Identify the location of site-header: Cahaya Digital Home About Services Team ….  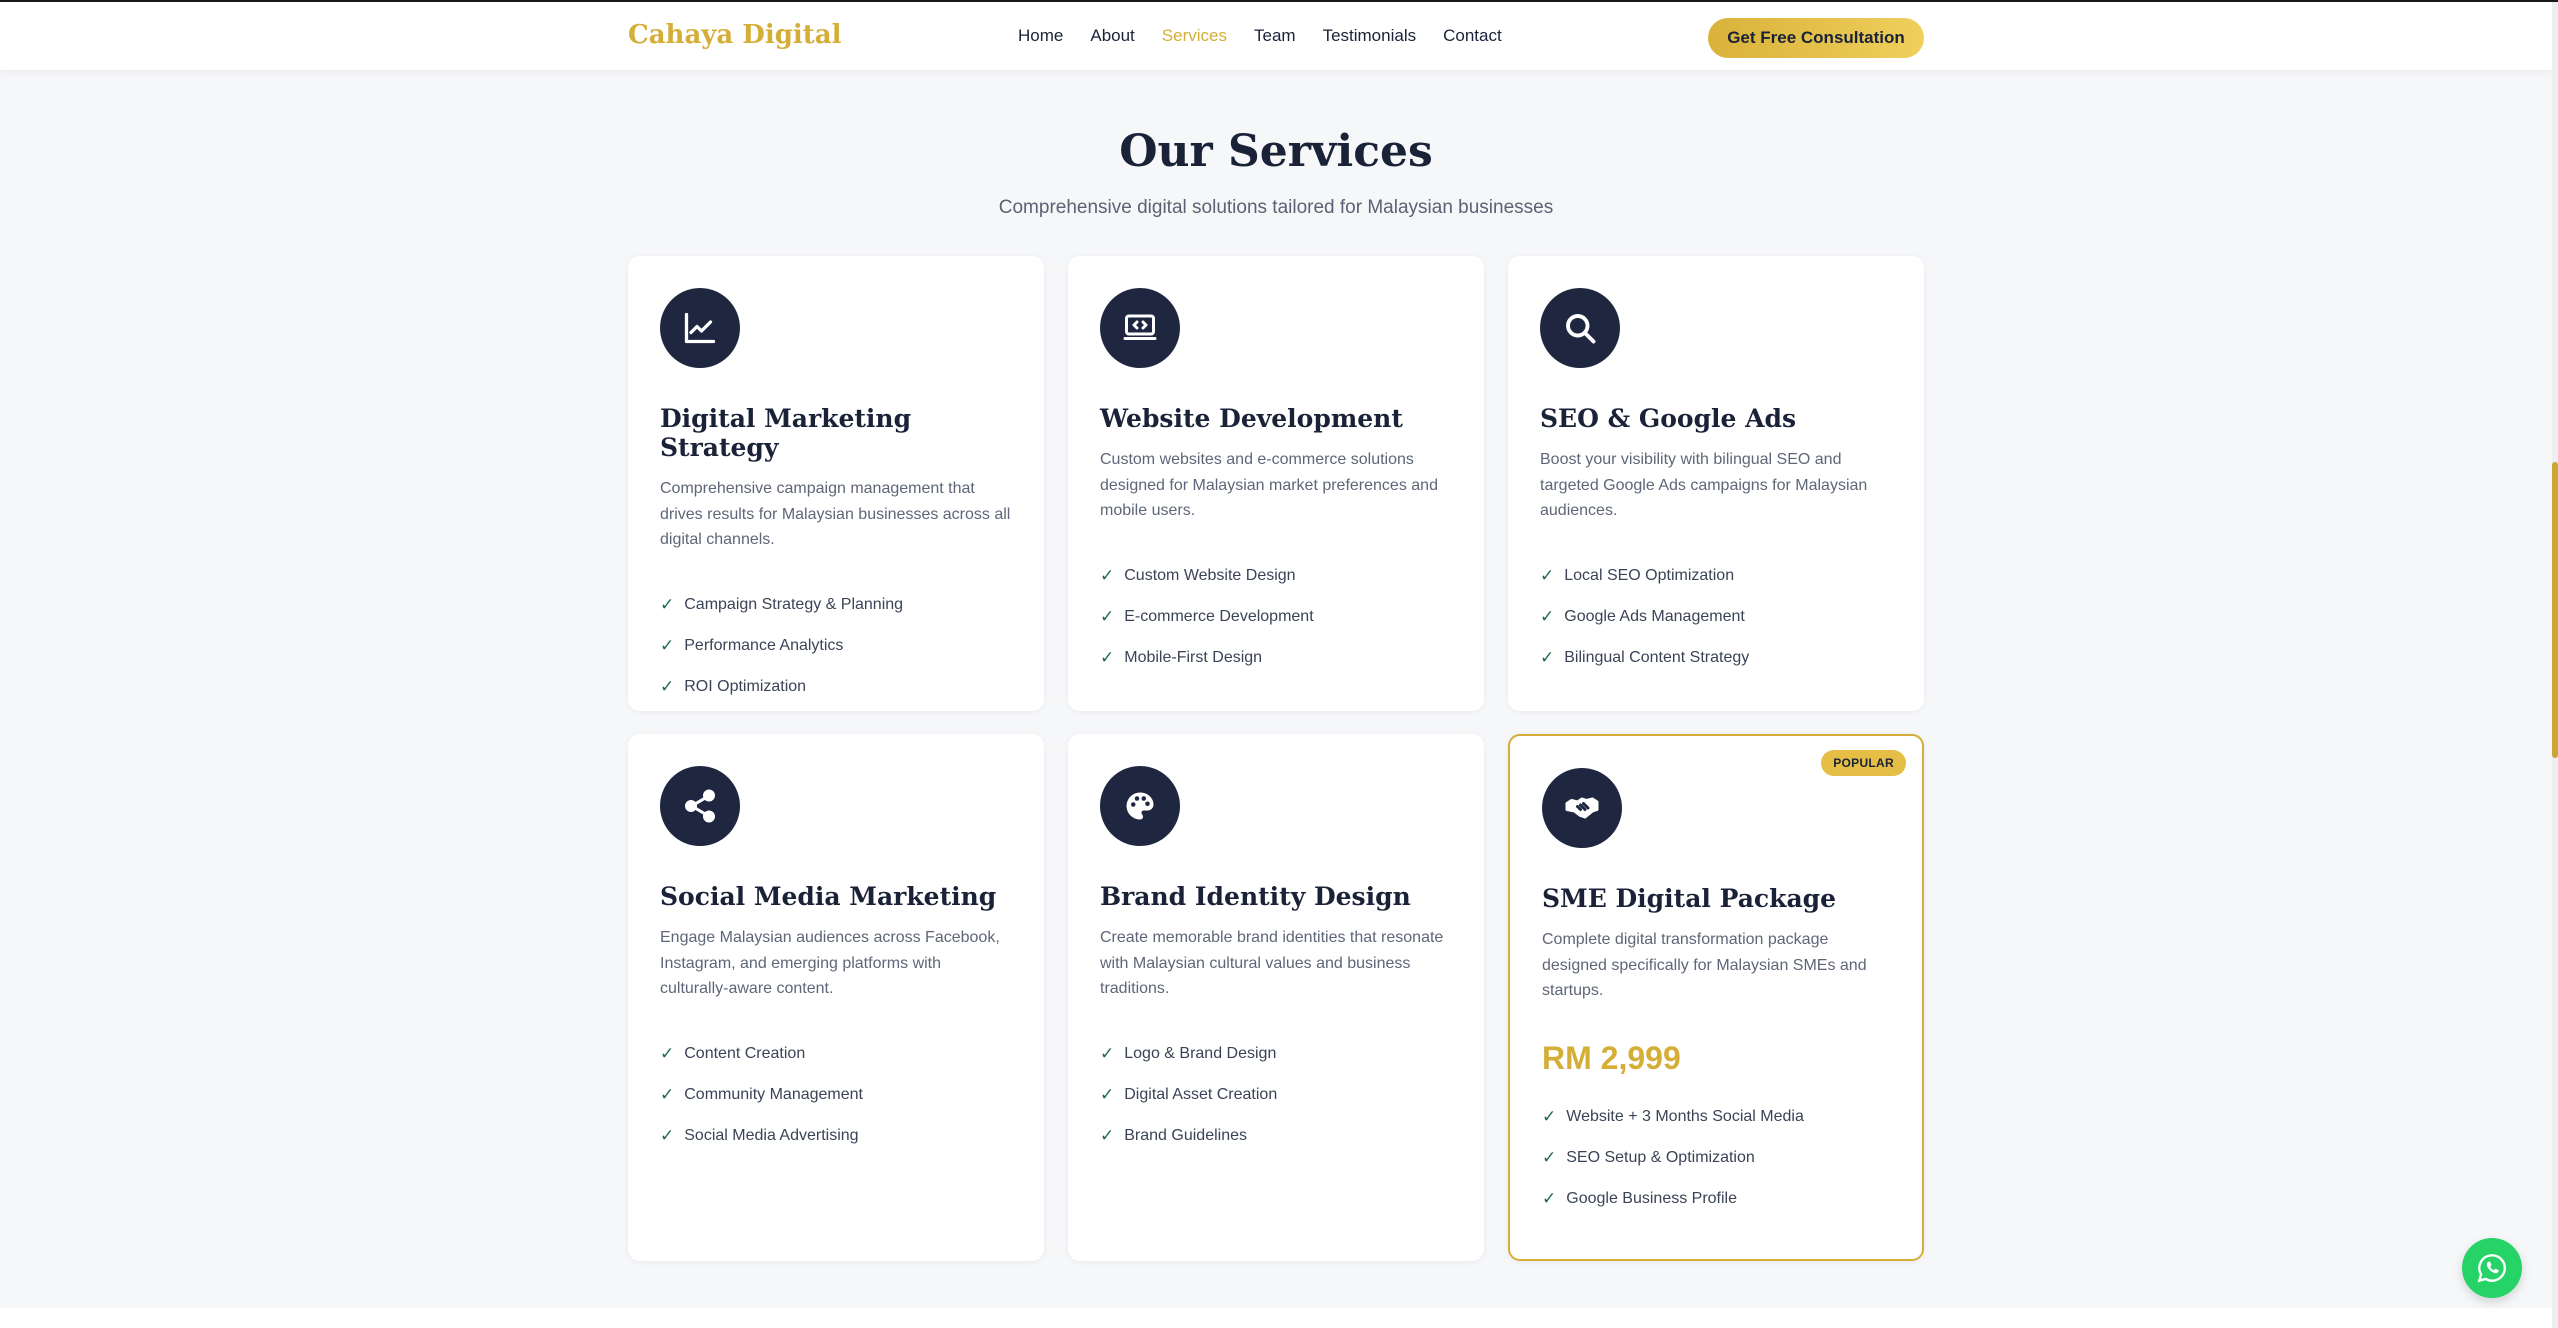
(1276, 36).